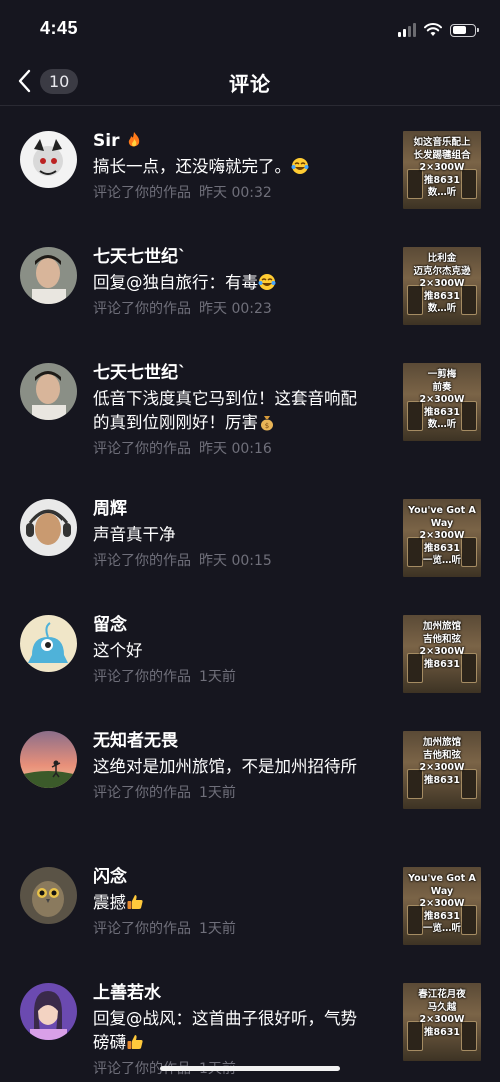 Image resolution: width=500 pixels, height=1082 pixels. What do you see at coordinates (225, 410) in the screenshot?
I see `comment-text: 低音下浅度真它马到位！这套音响配的真到位刚刚好！厉害 $` at bounding box center [225, 410].